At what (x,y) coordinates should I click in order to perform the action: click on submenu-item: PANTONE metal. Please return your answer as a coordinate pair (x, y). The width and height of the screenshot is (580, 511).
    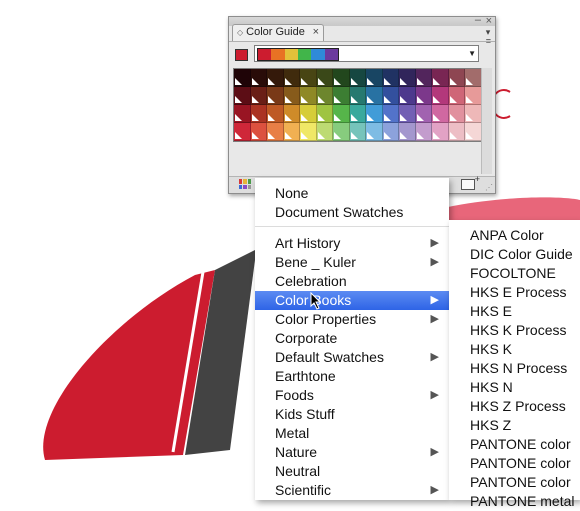
    Looking at the image, I should click on (514, 501).